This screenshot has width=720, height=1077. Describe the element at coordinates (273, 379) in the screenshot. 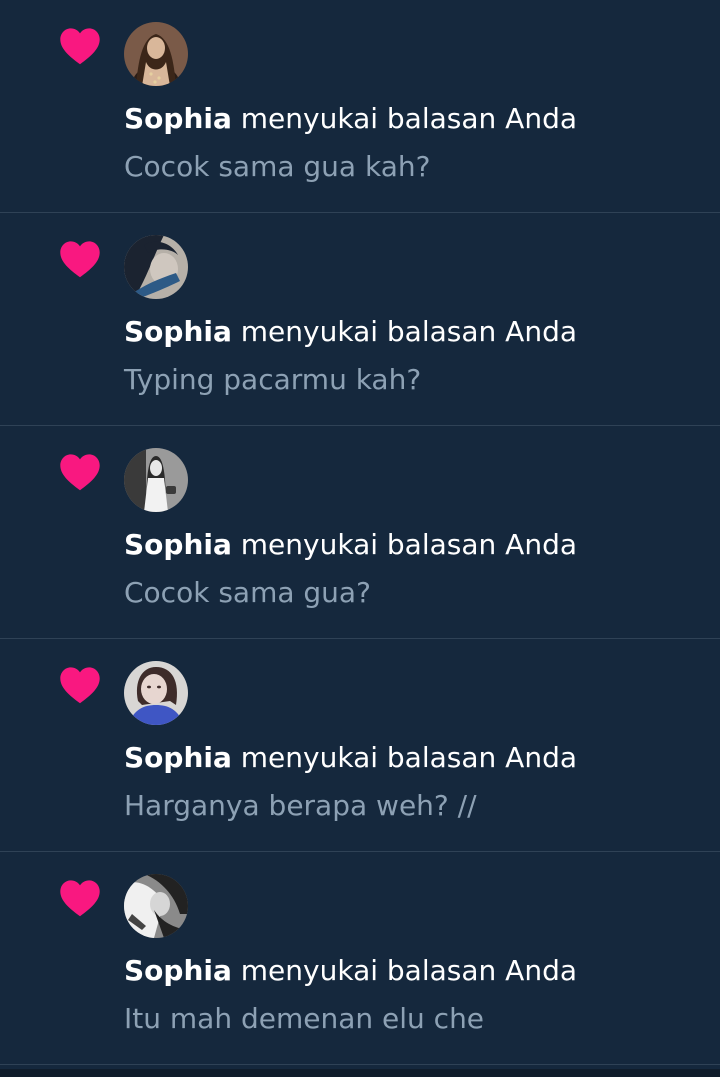

I see `reply-preview: Typing pacarmu kah?` at that location.